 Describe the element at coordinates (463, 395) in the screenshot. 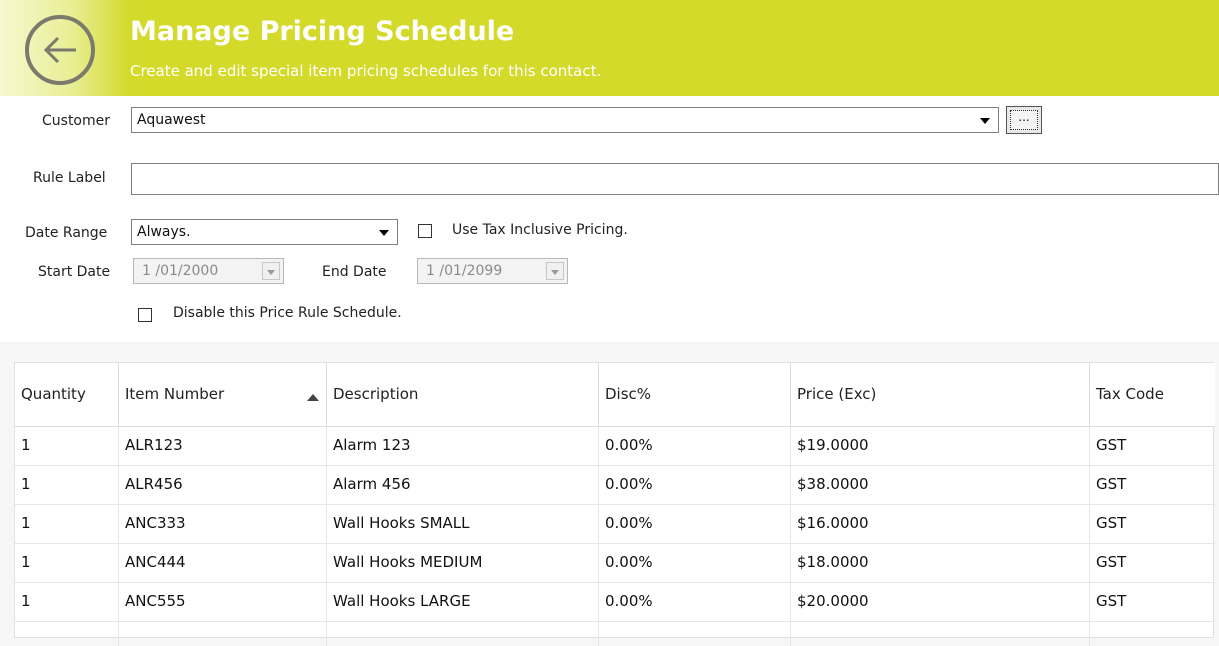

I see `column-header-description: Description` at that location.